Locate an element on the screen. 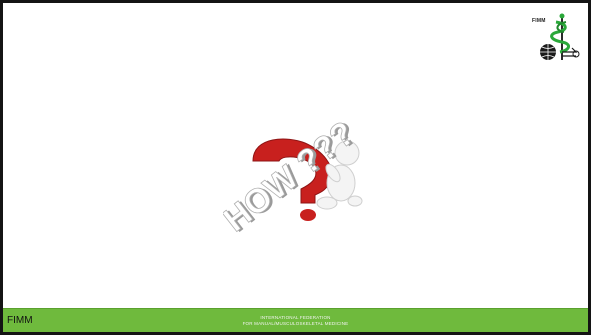 The image size is (591, 335). footer-org-line-2: FOR MANUAL/MUSCULOSKELETAL MEDICINE is located at coordinates (295, 323).